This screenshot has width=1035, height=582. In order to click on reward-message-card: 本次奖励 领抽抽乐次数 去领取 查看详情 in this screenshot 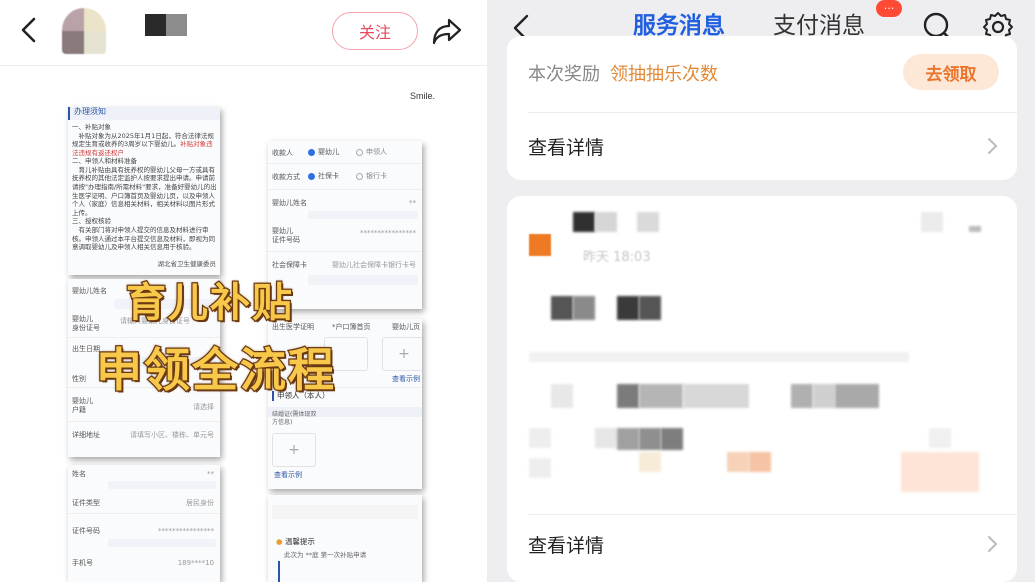, I will do `click(762, 108)`.